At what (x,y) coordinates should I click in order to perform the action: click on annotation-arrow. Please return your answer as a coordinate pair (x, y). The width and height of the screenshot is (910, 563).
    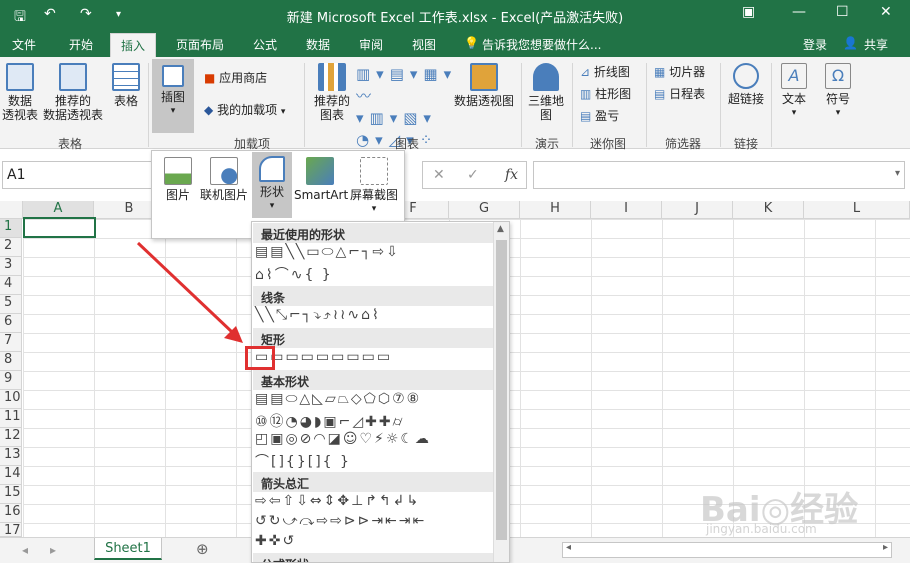
    Looking at the image, I should click on (189, 292).